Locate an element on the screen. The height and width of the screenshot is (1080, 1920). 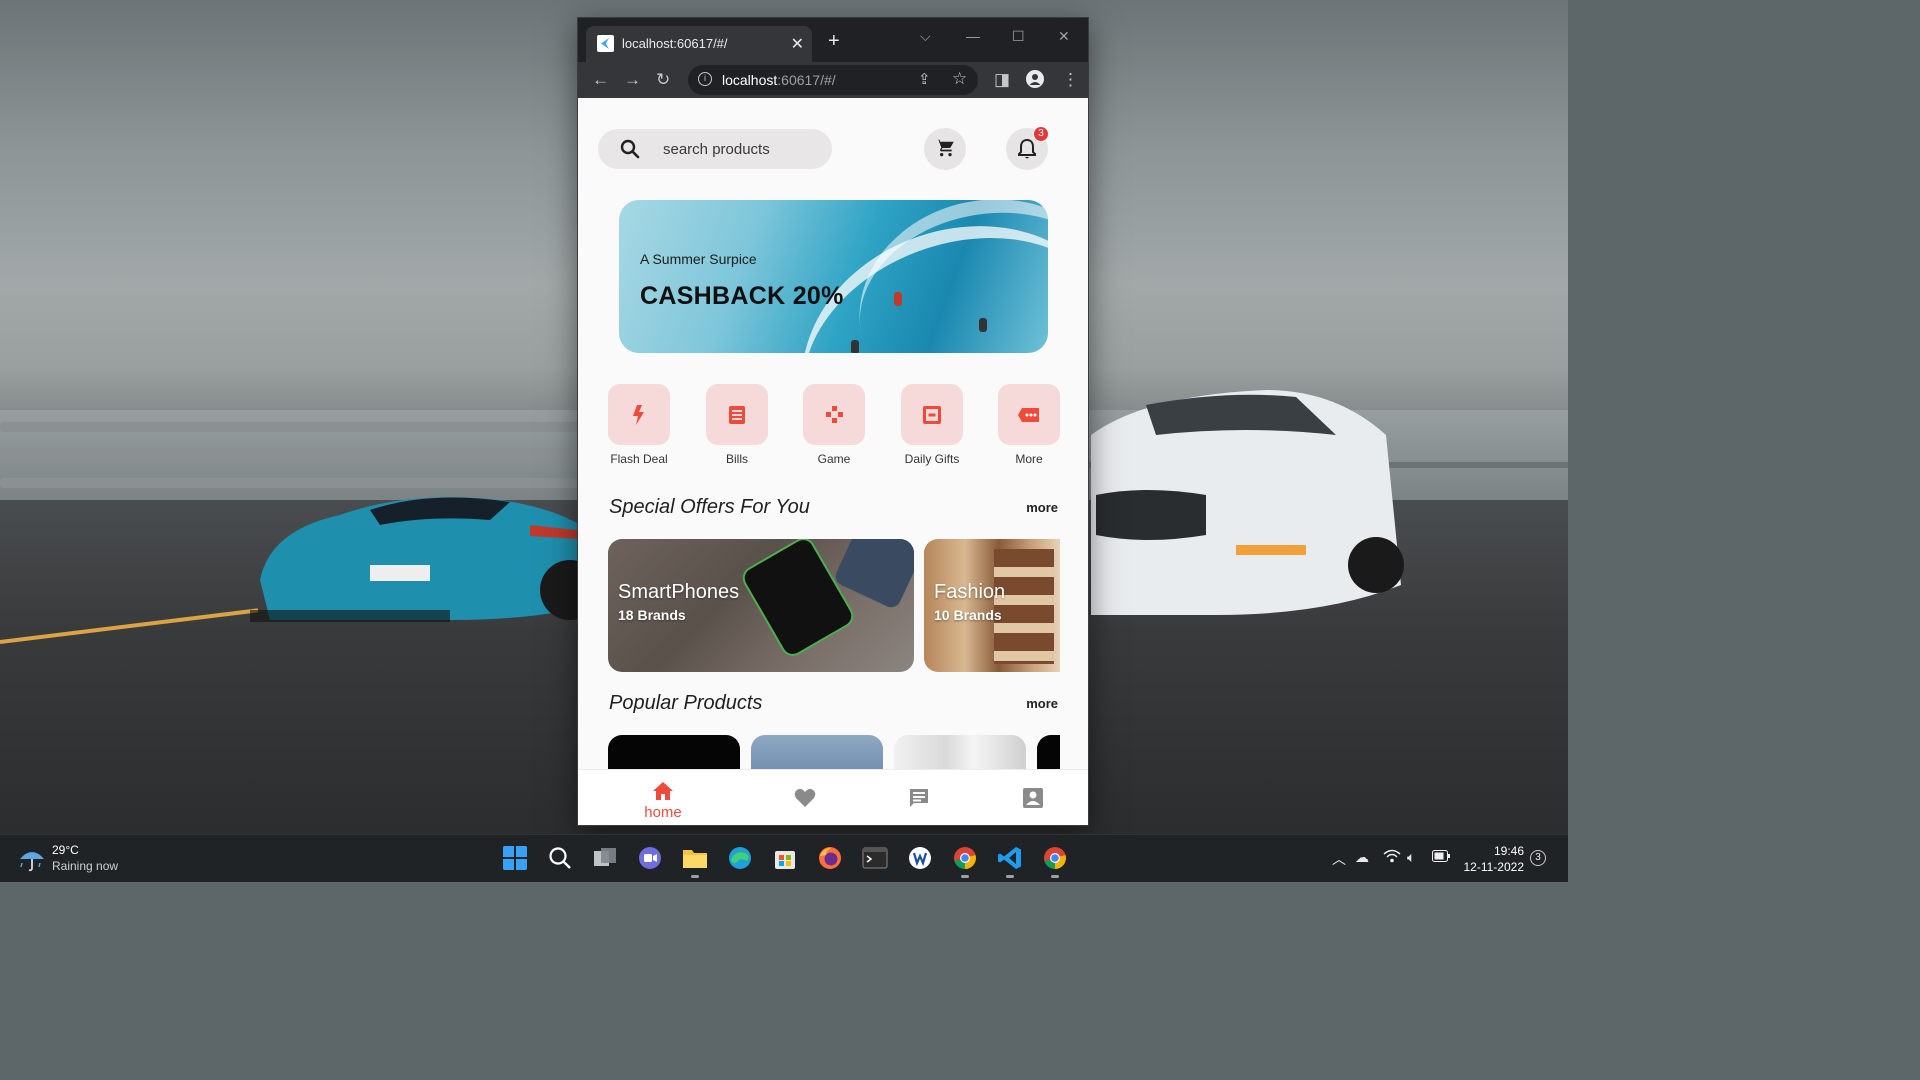
nav-chat is located at coordinates (919, 800).